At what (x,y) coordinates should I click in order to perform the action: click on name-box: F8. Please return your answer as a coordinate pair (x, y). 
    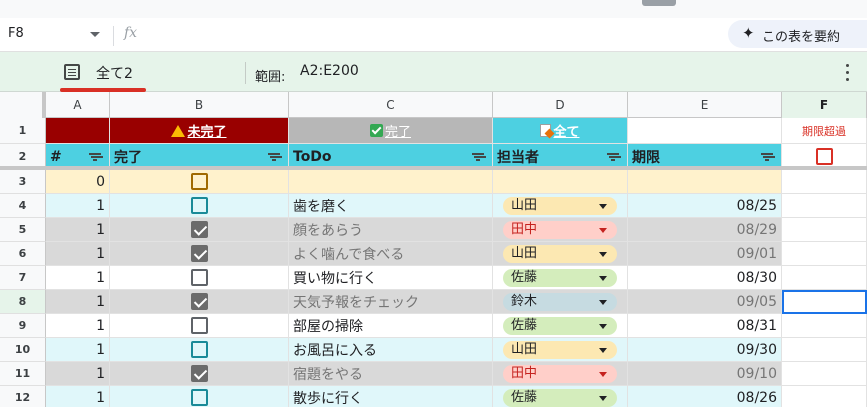
    Looking at the image, I should click on (16, 33).